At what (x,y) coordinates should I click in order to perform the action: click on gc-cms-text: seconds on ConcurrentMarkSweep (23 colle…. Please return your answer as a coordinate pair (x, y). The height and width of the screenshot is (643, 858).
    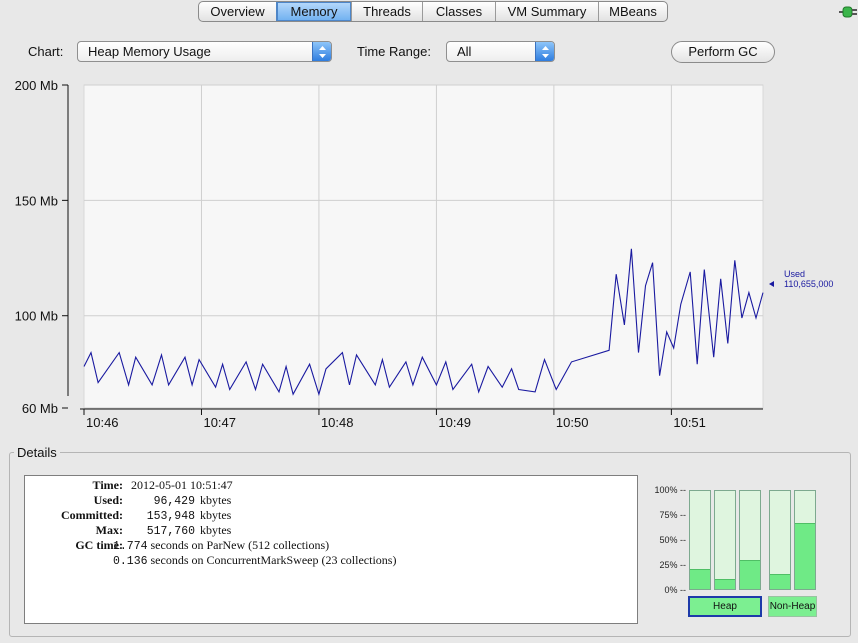
    Looking at the image, I should click on (273, 560).